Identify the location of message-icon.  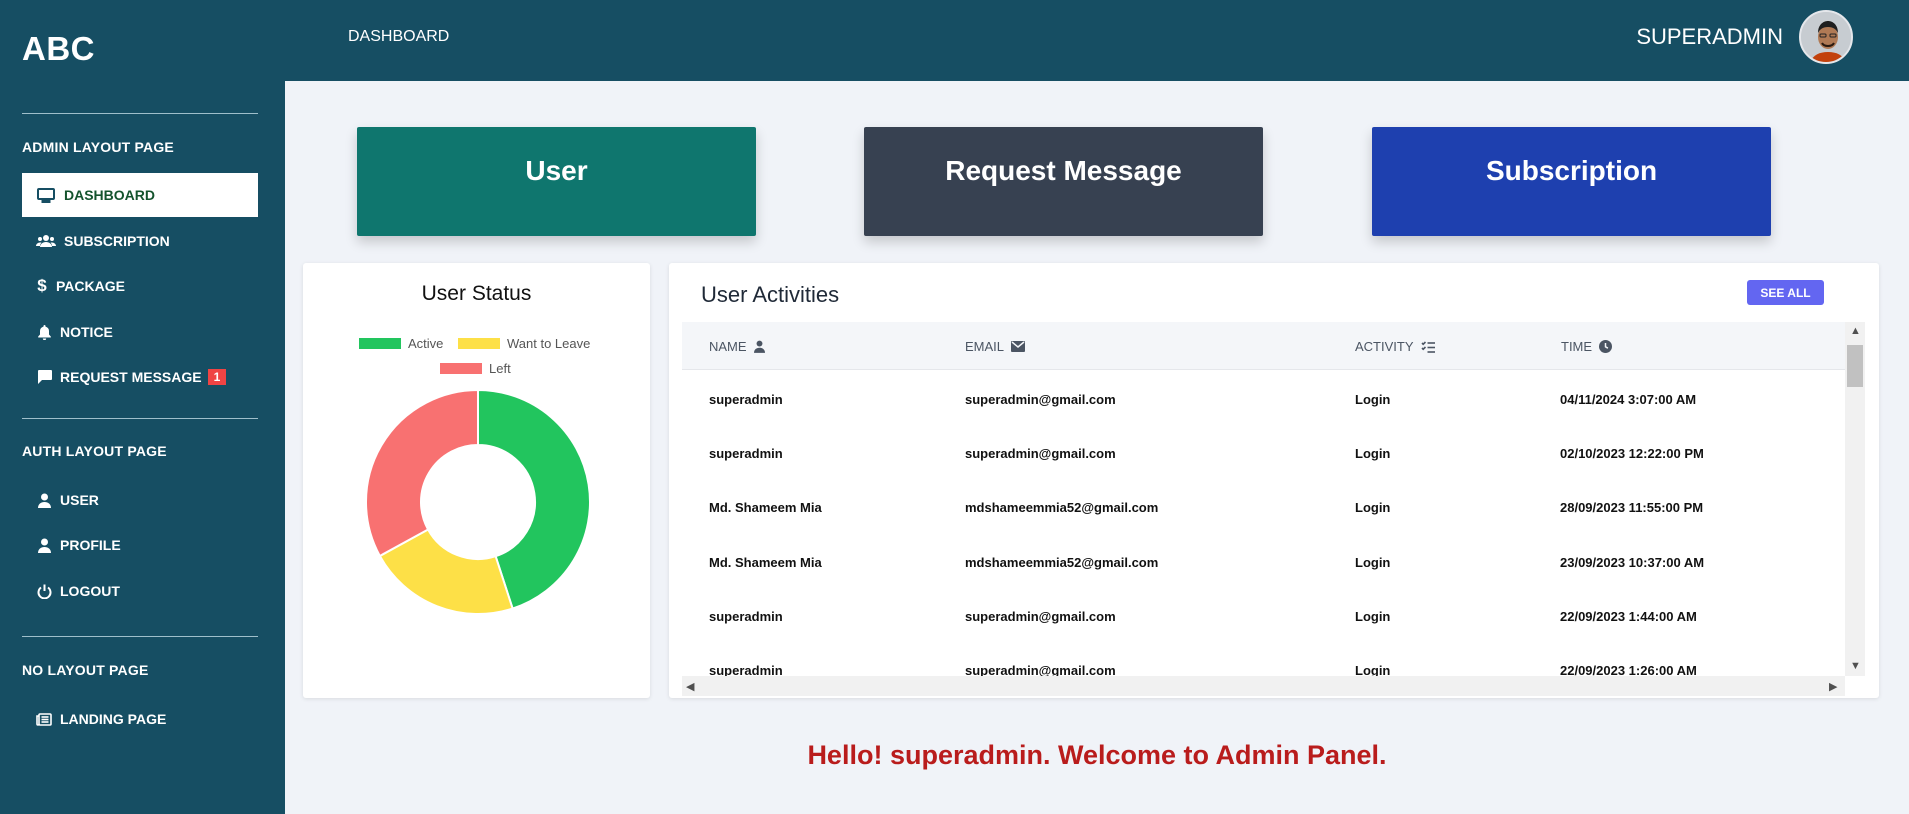
(44, 377).